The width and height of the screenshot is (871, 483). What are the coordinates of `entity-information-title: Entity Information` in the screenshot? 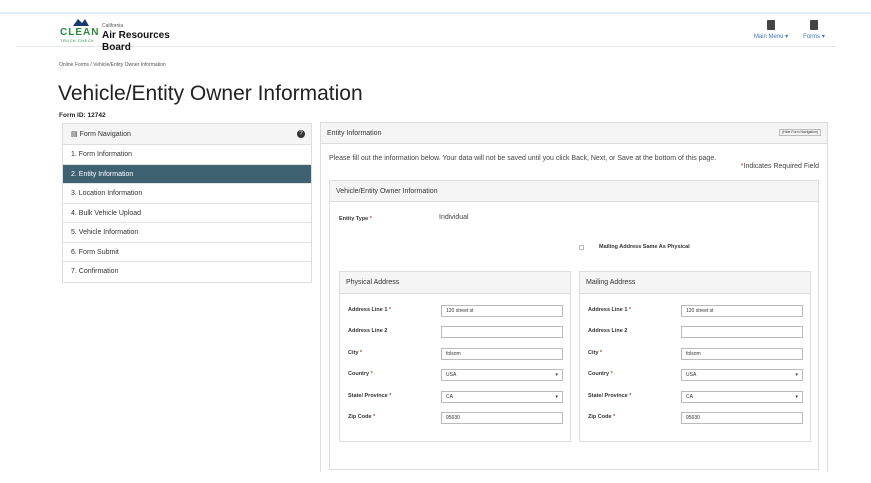 It's located at (354, 133).